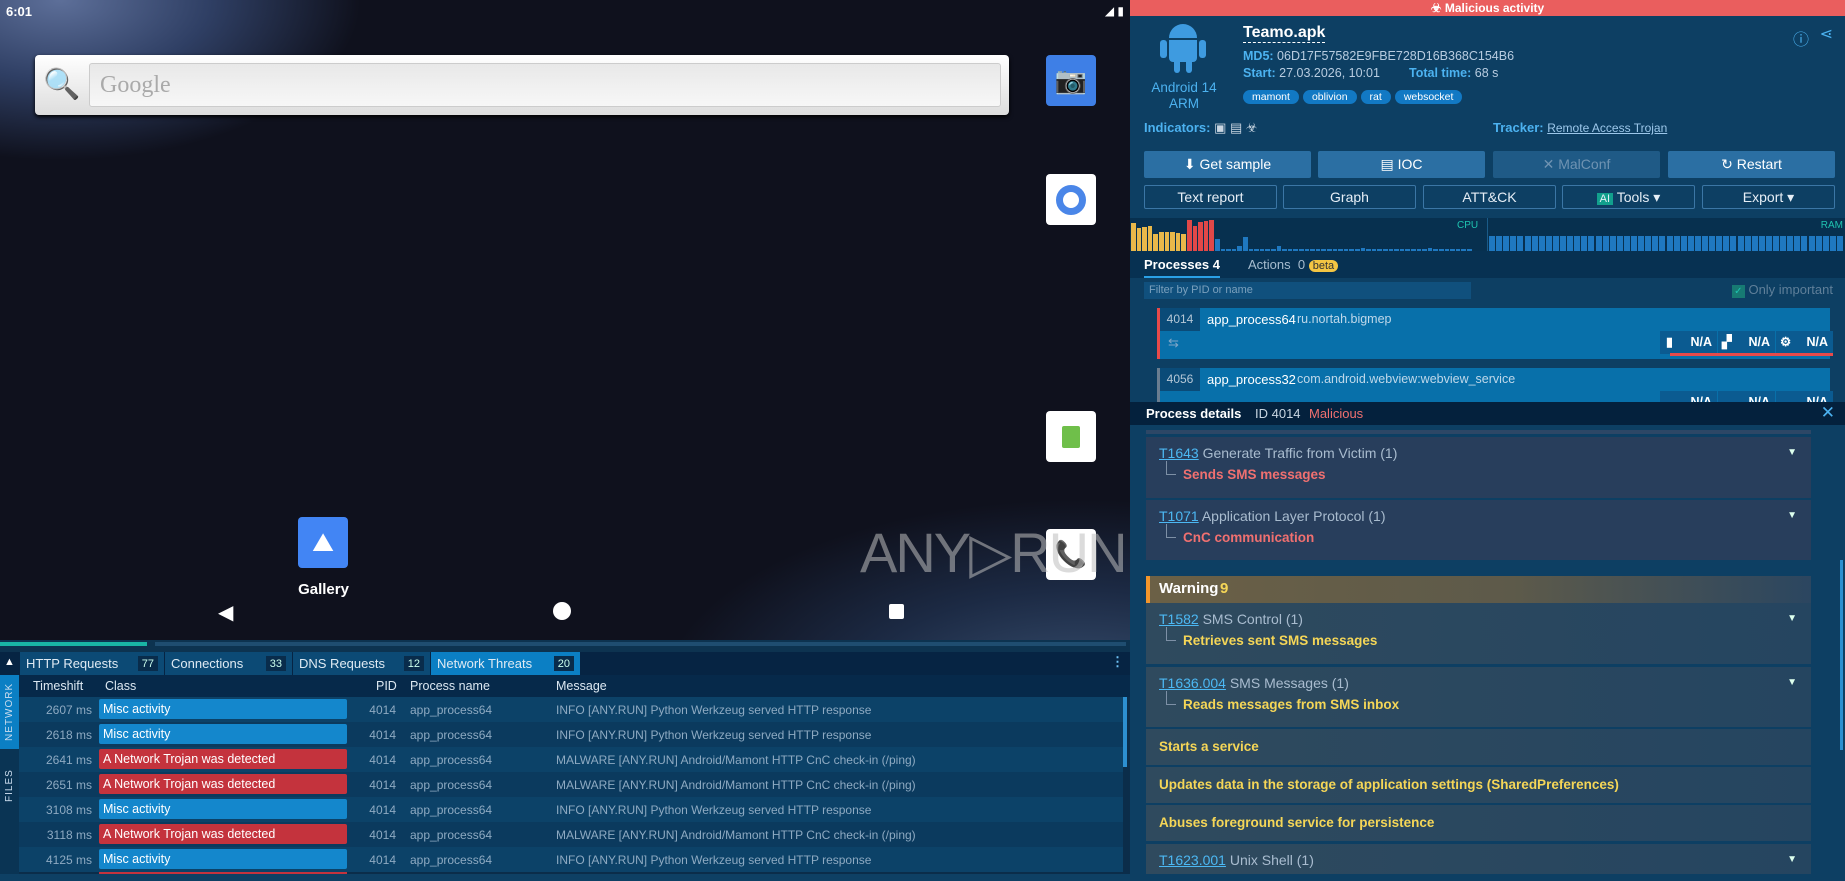  Describe the element at coordinates (223, 859) in the screenshot. I see `cell-class: Misc activity` at that location.